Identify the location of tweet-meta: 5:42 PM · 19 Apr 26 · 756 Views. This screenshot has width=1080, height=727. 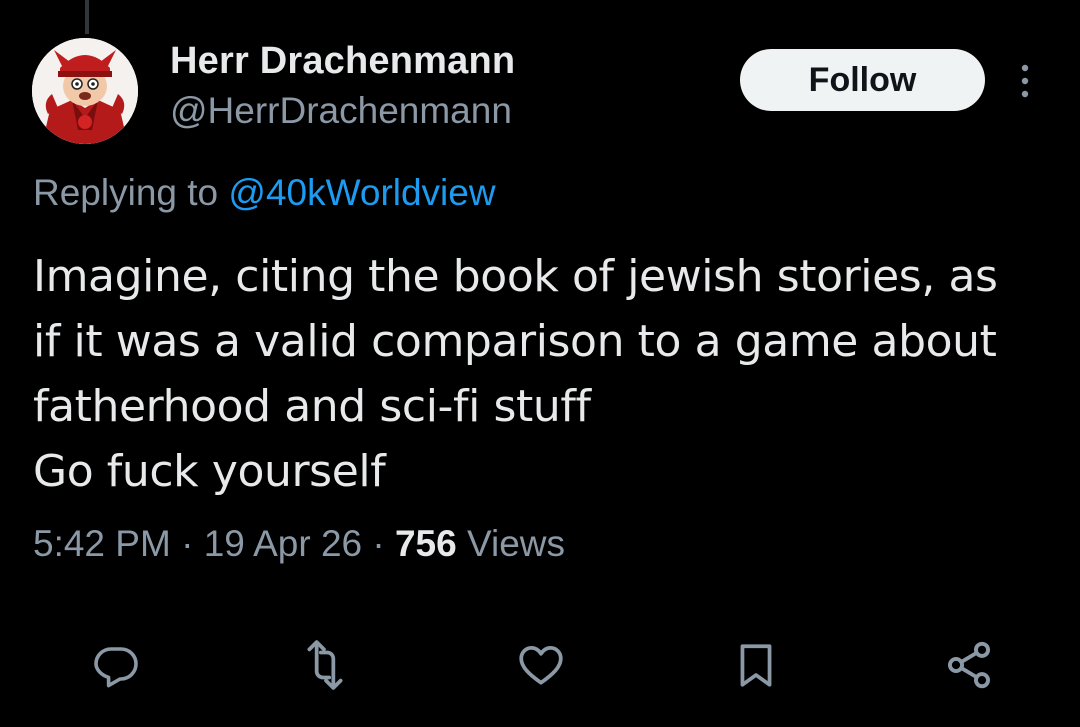
(299, 544).